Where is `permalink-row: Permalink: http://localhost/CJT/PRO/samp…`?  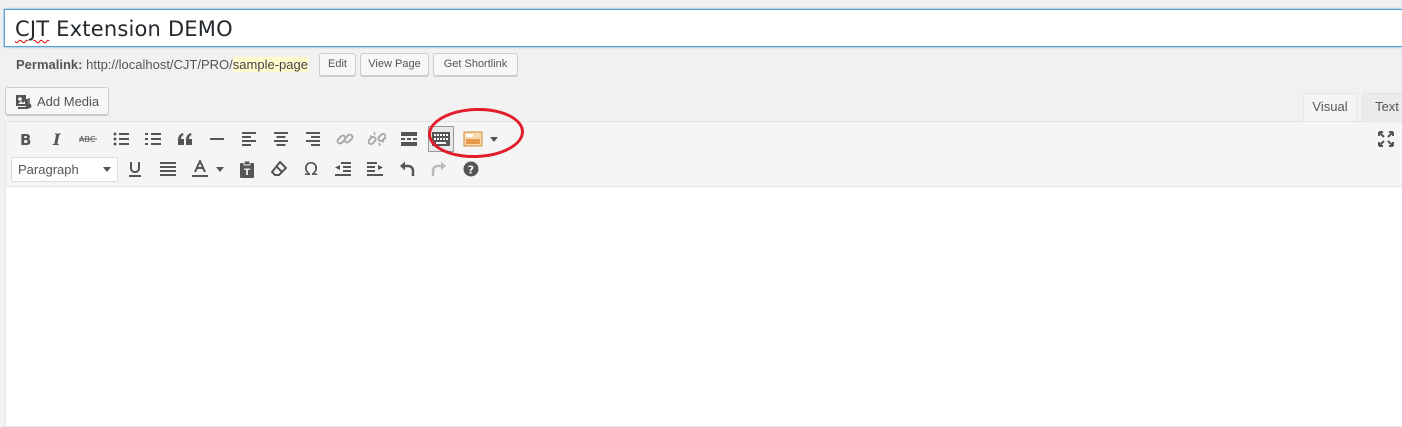
permalink-row: Permalink: http://localhost/CJT/PRO/samp… is located at coordinates (162, 65).